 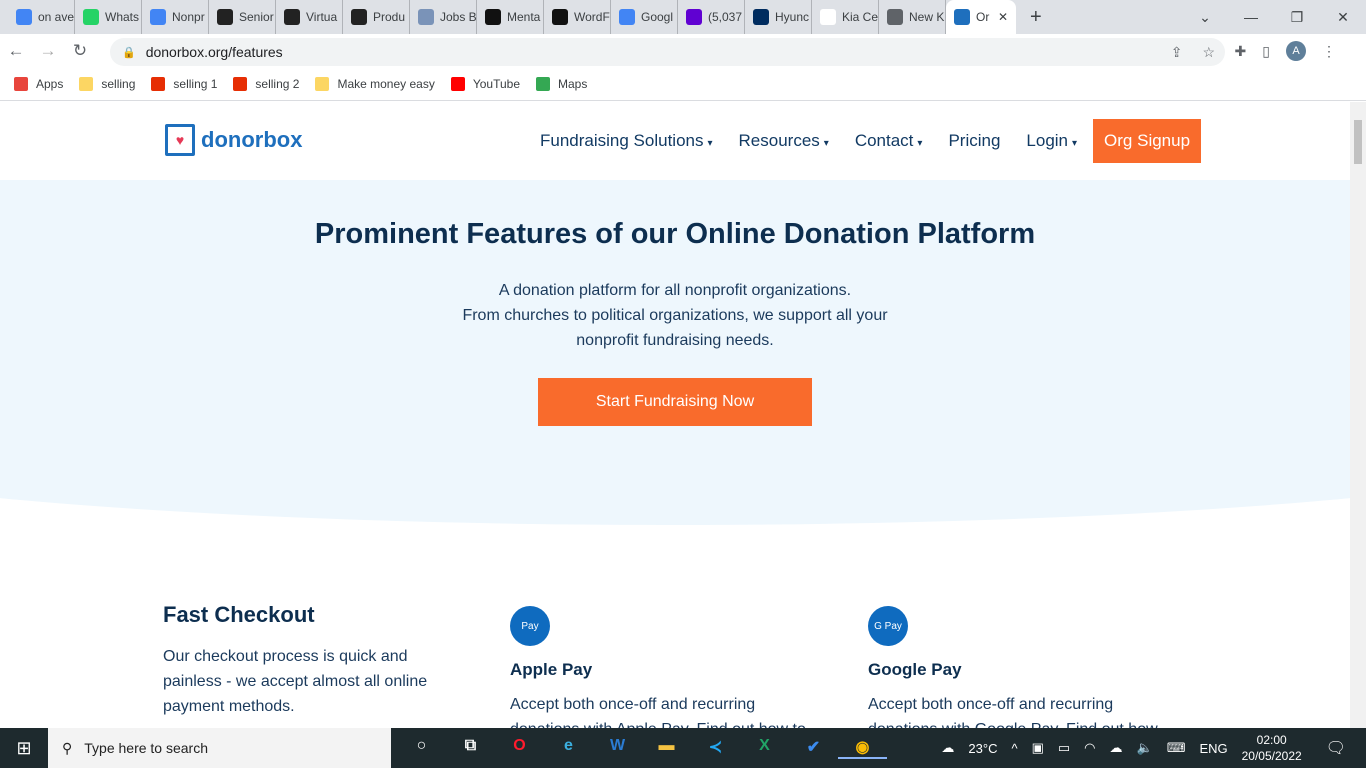 I want to click on nav-contact: Contact ▾, so click(x=889, y=141).